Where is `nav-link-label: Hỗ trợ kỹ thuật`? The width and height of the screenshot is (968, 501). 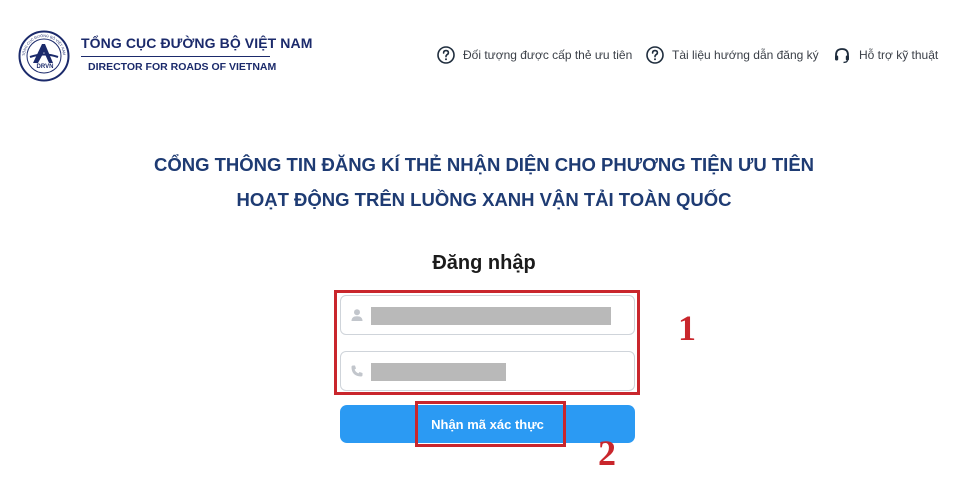 nav-link-label: Hỗ trợ kỹ thuật is located at coordinates (899, 55).